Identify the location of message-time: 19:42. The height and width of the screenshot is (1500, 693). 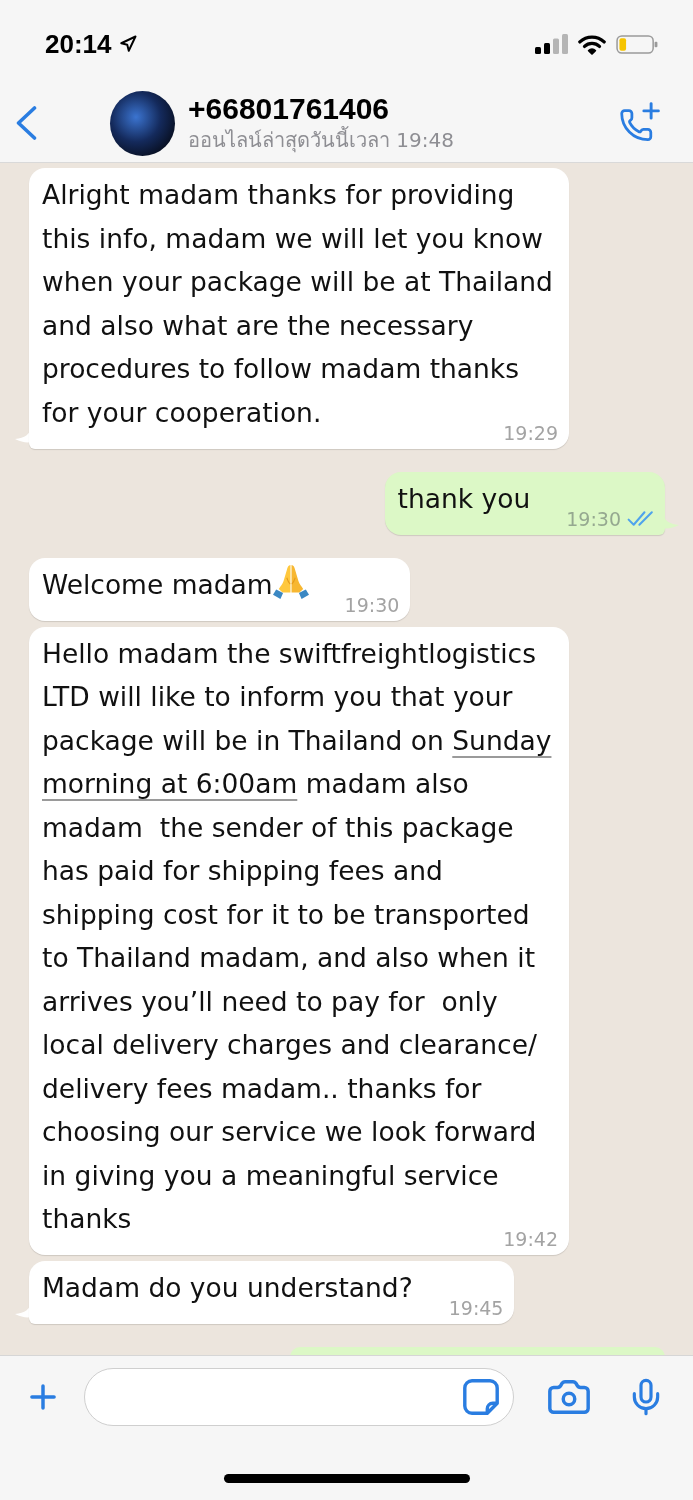
(530, 1239).